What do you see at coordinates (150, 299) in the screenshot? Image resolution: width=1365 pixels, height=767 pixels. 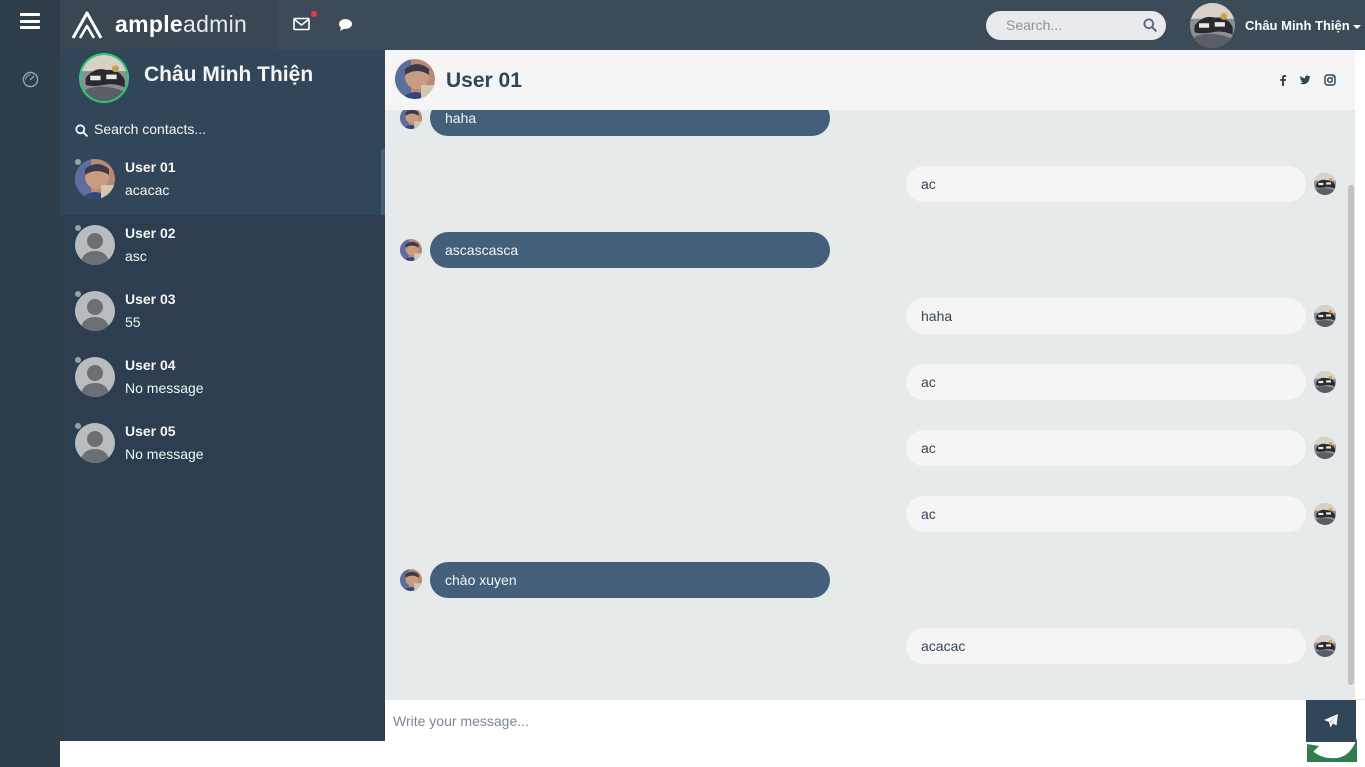 I see `contact-name: User 03` at bounding box center [150, 299].